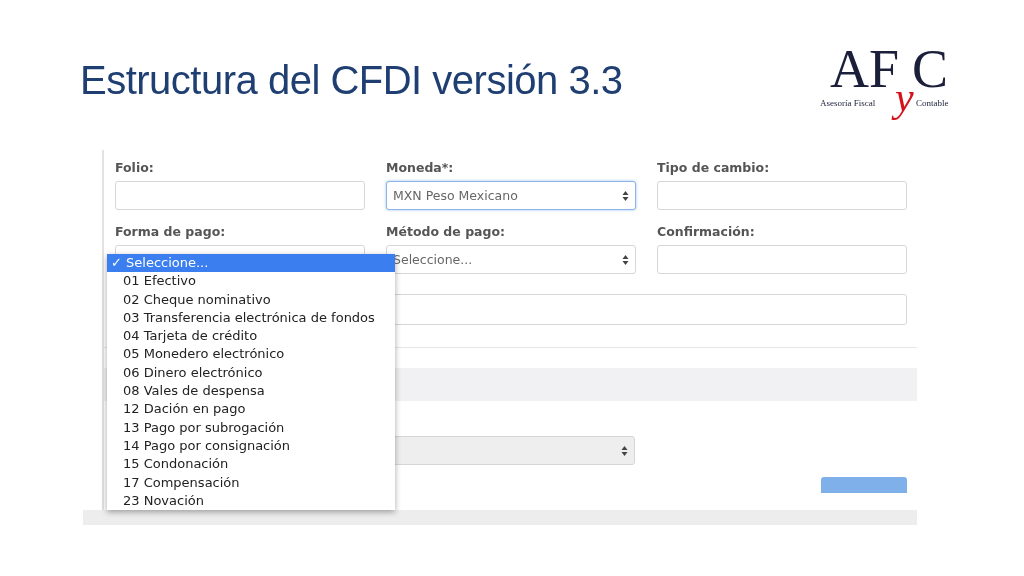 The height and width of the screenshot is (576, 1024). I want to click on field-label: Folio:, so click(135, 167).